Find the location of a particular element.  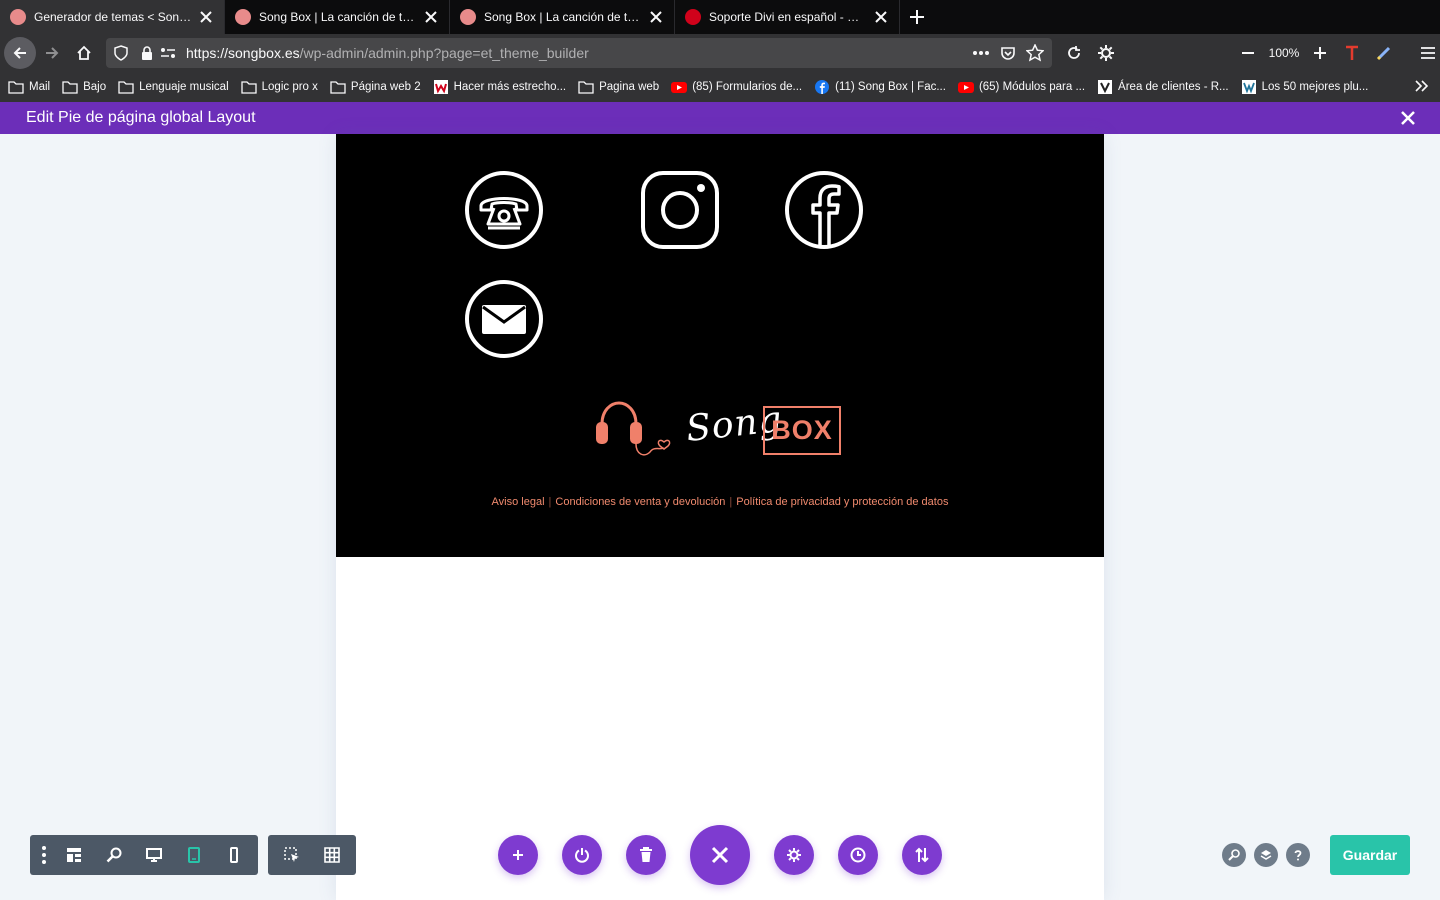

bookmark-item: Lenguaje musical is located at coordinates (173, 87).